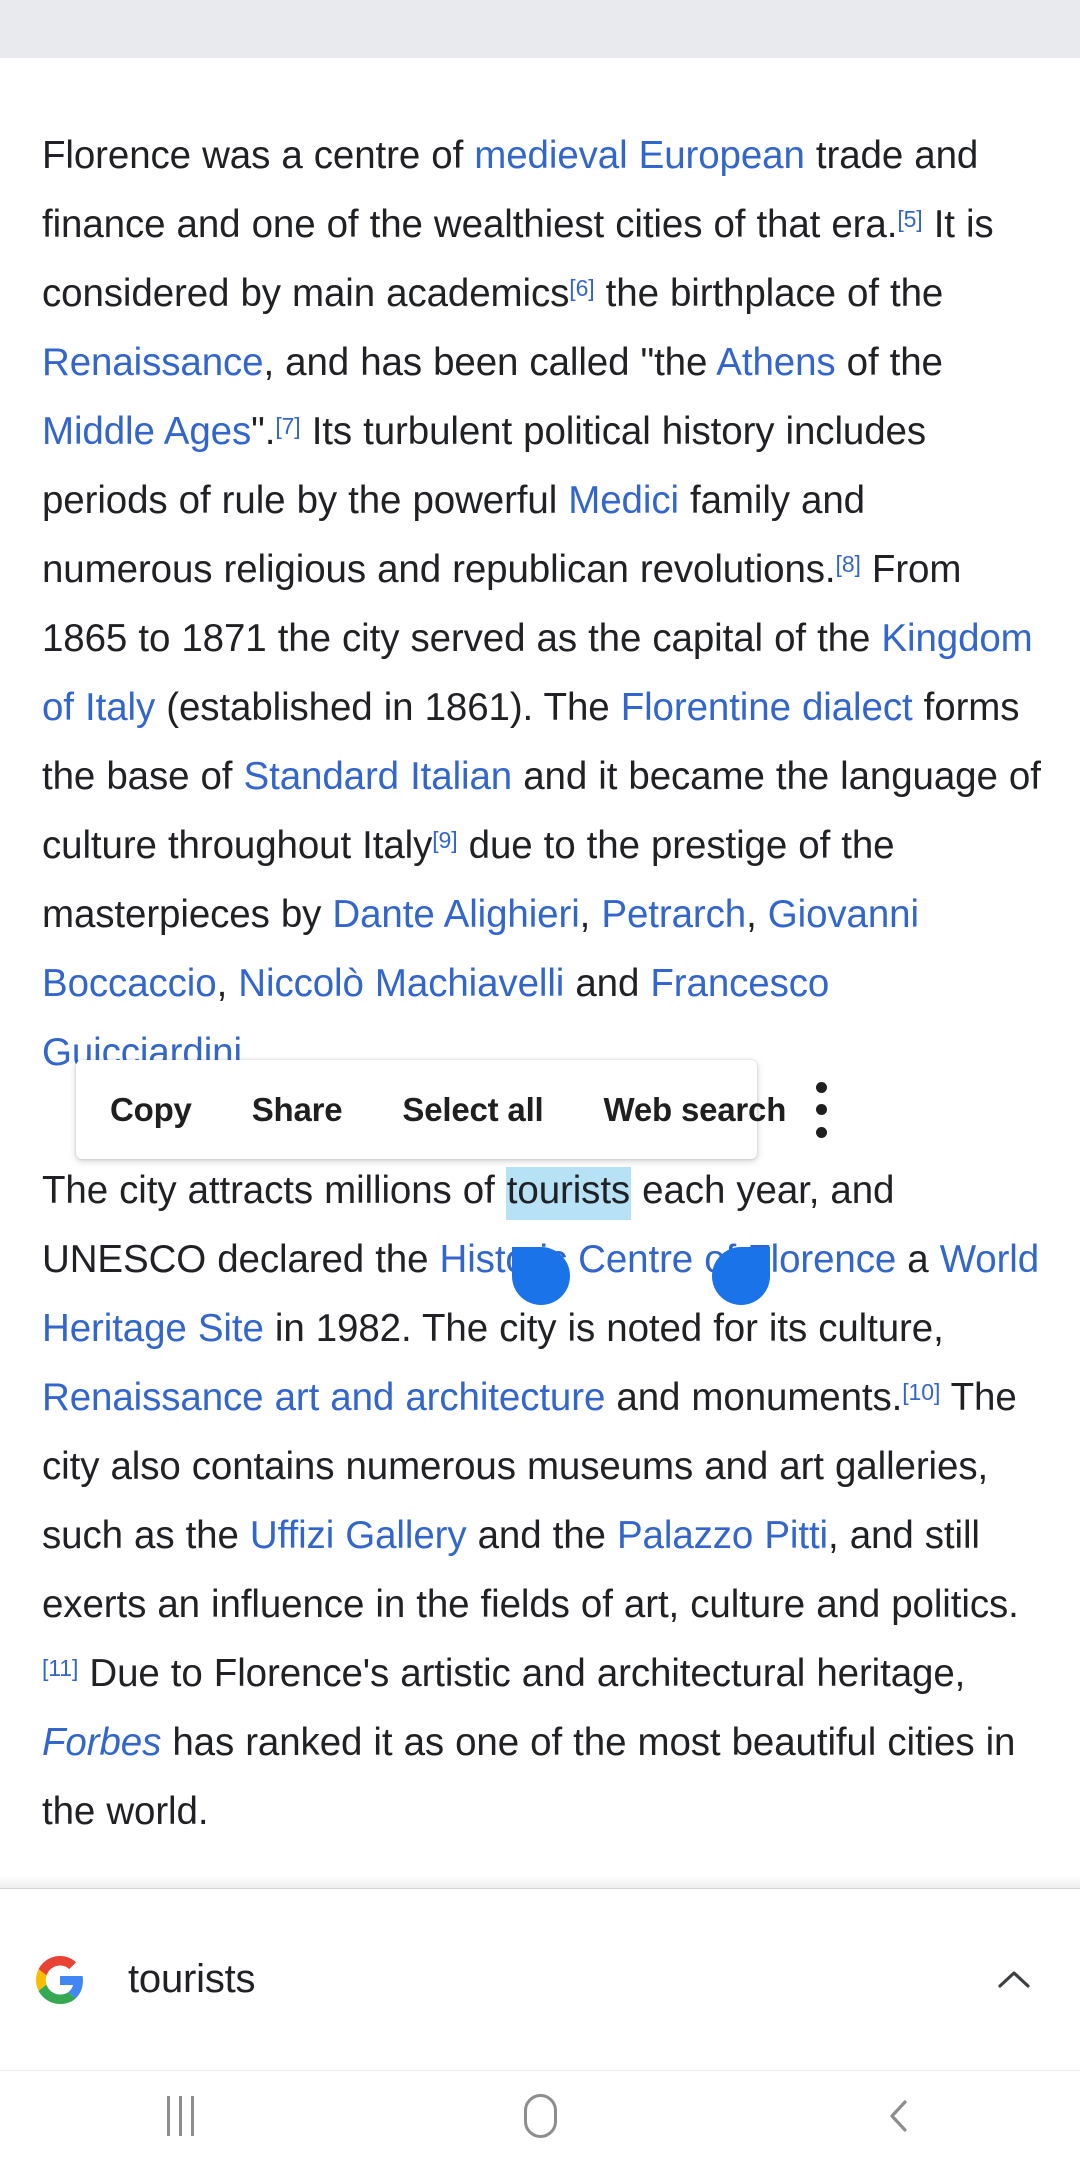 This screenshot has height=2160, width=1080. Describe the element at coordinates (918, 1259) in the screenshot. I see `article-text: a` at that location.